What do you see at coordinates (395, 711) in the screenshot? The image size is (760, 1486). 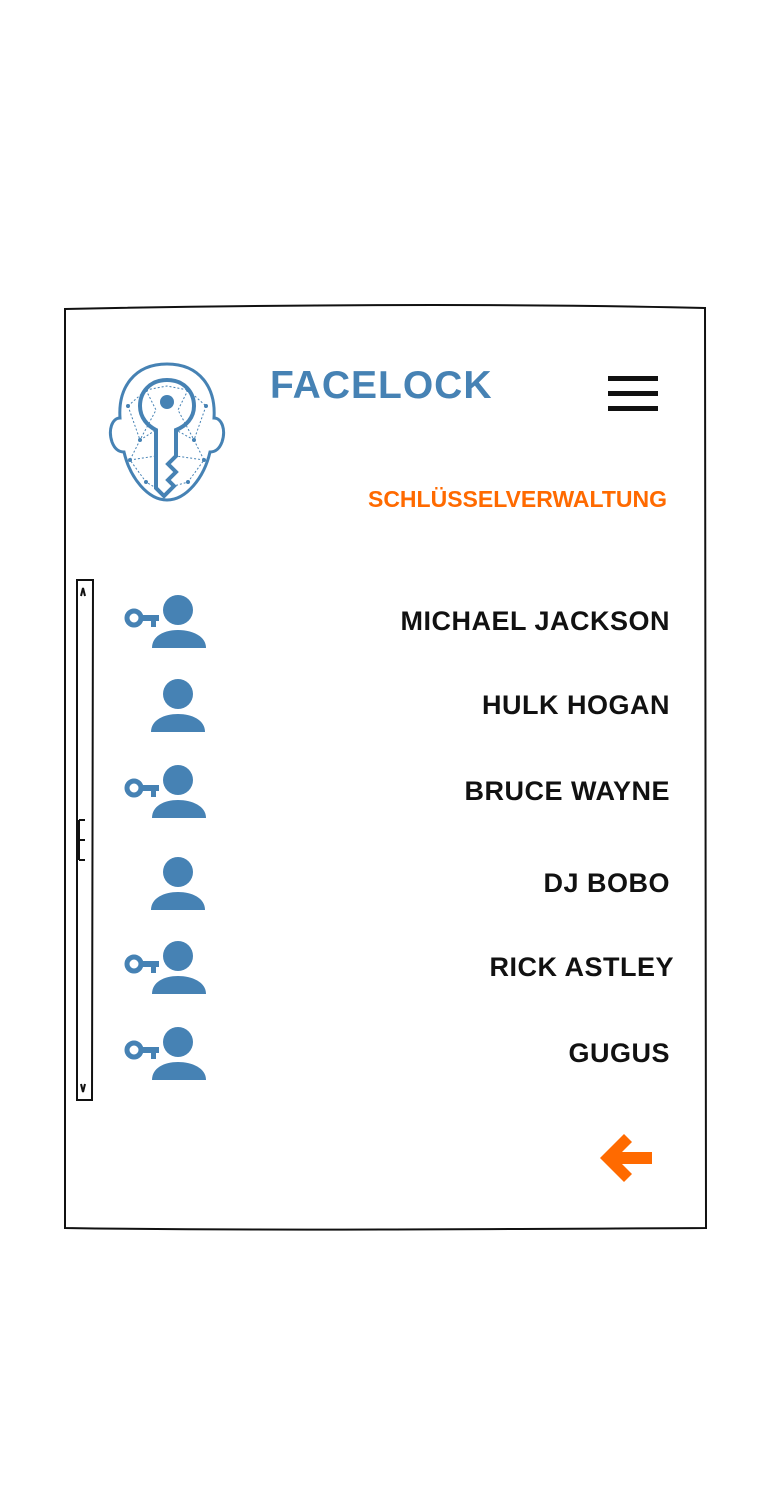 I see `user-row-1: HULK HOGAN` at bounding box center [395, 711].